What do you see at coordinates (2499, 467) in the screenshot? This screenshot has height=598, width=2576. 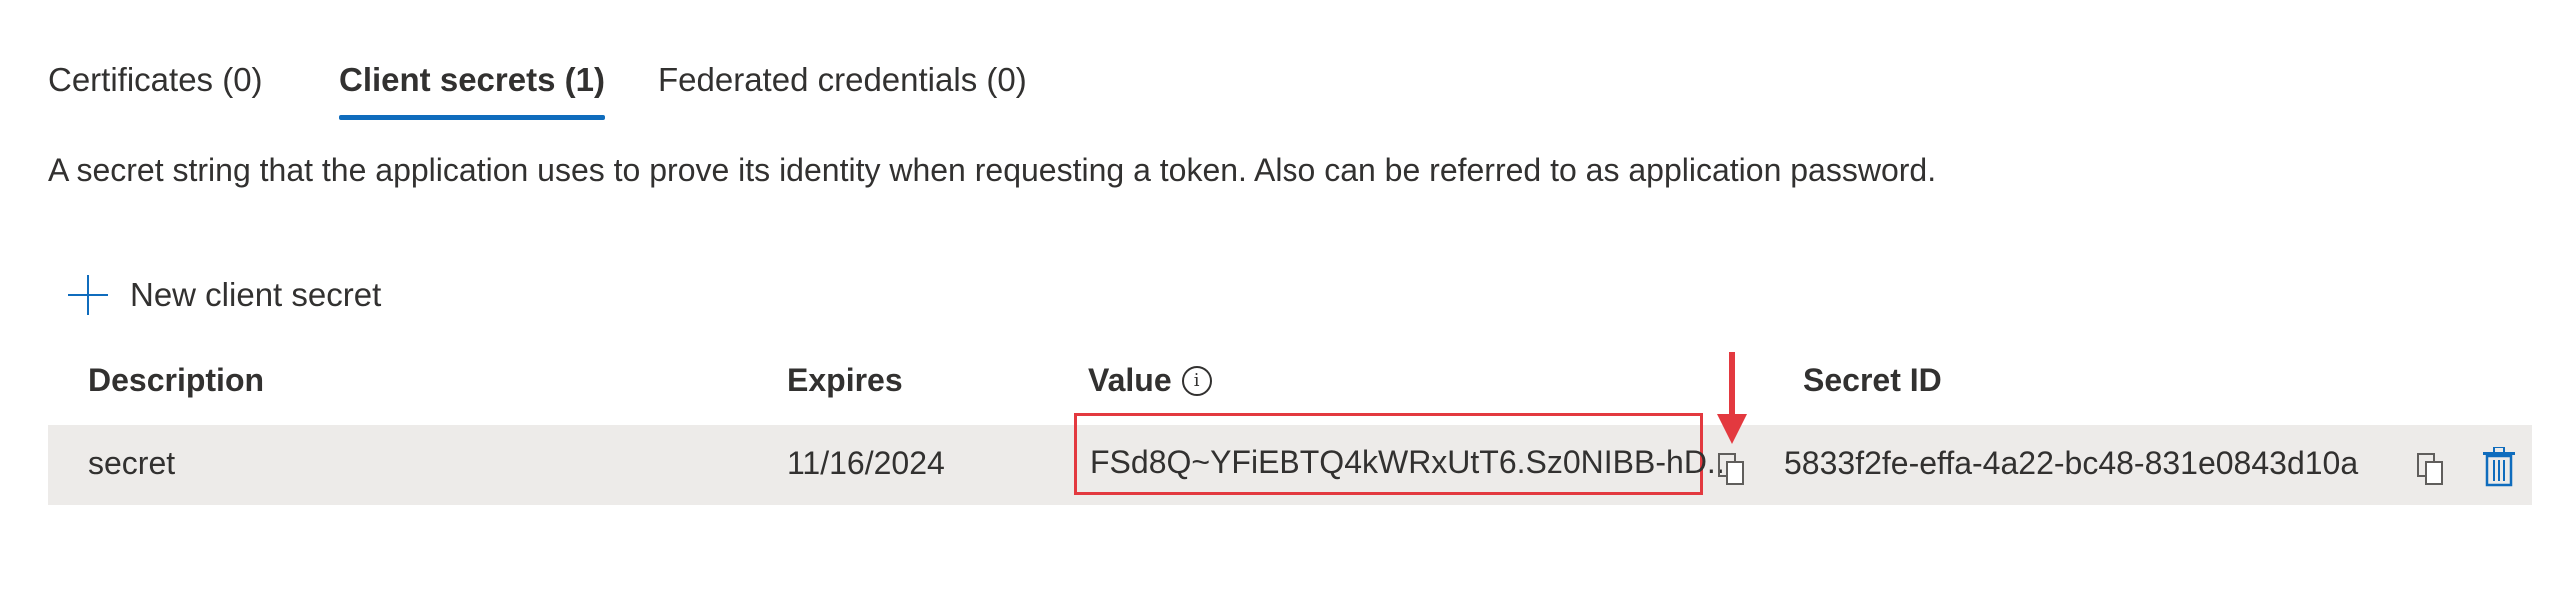 I see `delete-icon` at bounding box center [2499, 467].